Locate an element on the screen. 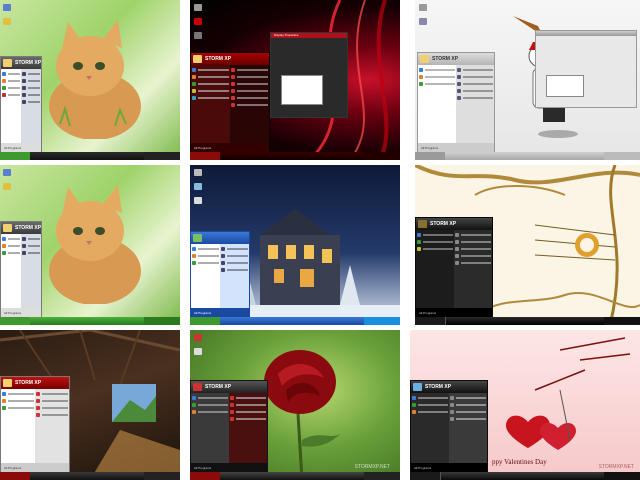 The image size is (640, 480). system-tray is located at coordinates (162, 156).